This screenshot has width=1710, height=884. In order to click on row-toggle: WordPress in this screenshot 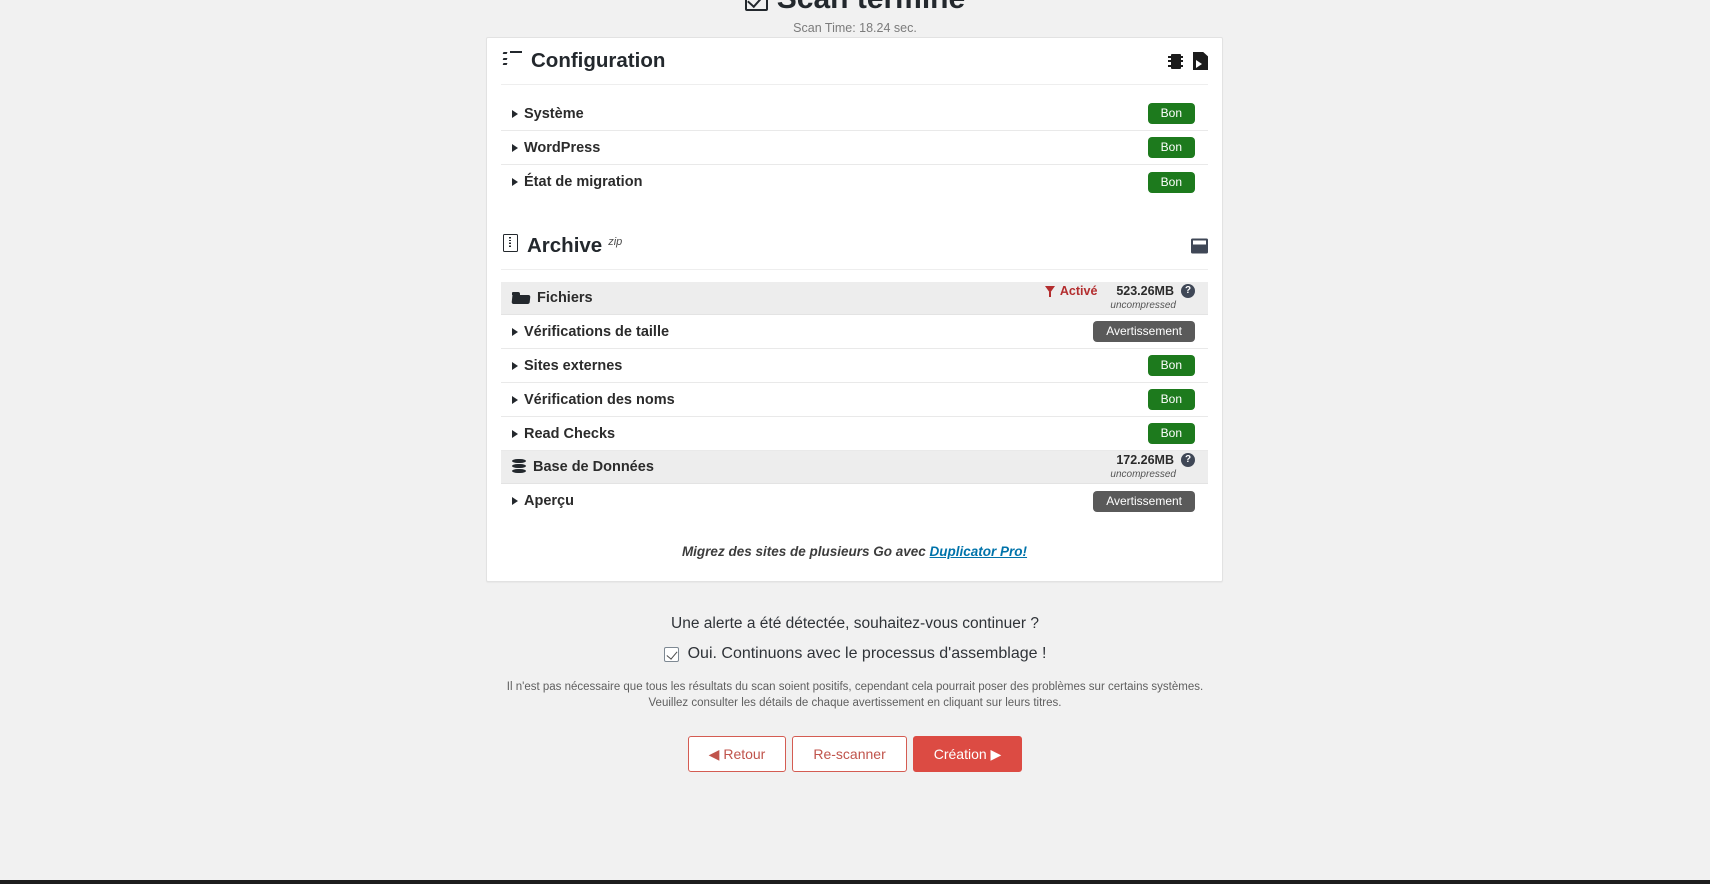, I will do `click(556, 148)`.